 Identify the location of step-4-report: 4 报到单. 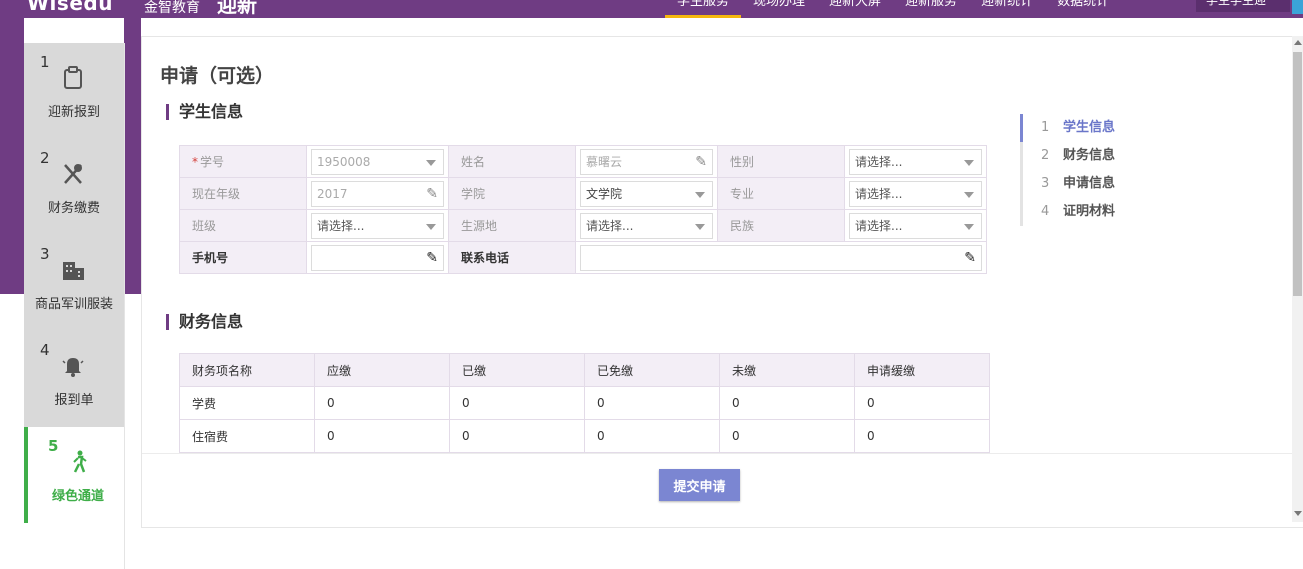
(74, 379).